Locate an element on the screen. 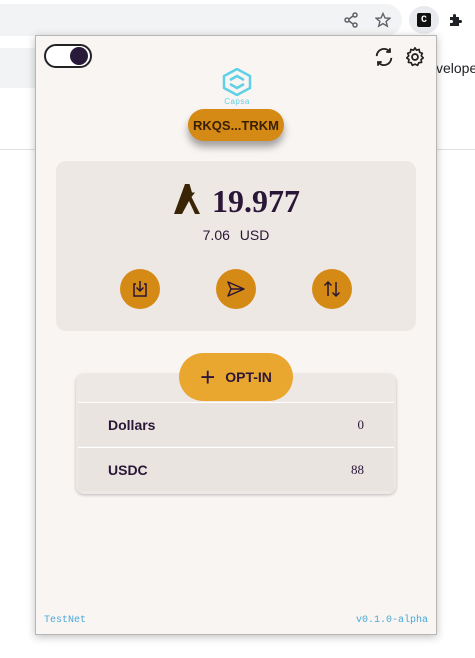  share-icon is located at coordinates (351, 20).